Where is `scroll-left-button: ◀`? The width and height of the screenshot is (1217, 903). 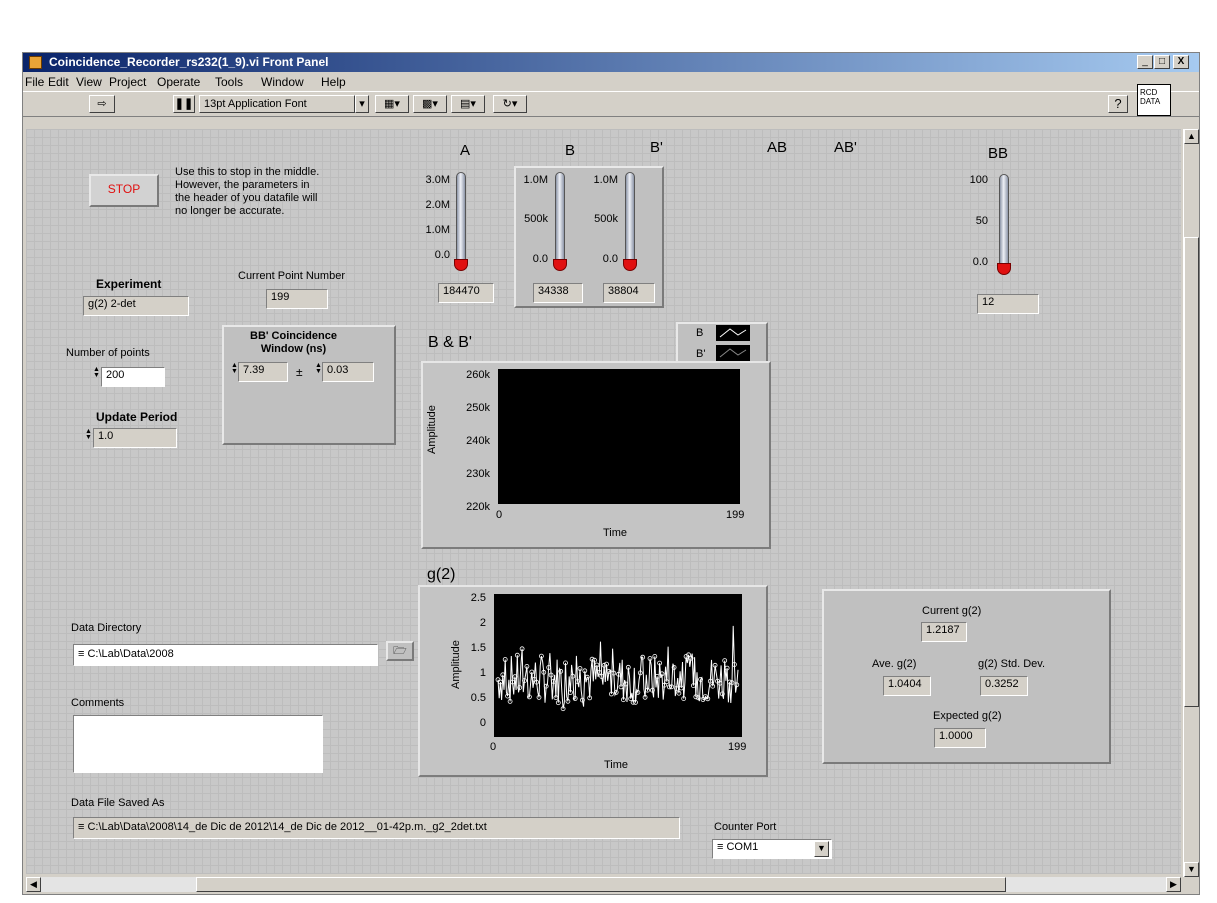
scroll-left-button: ◀ is located at coordinates (33, 884).